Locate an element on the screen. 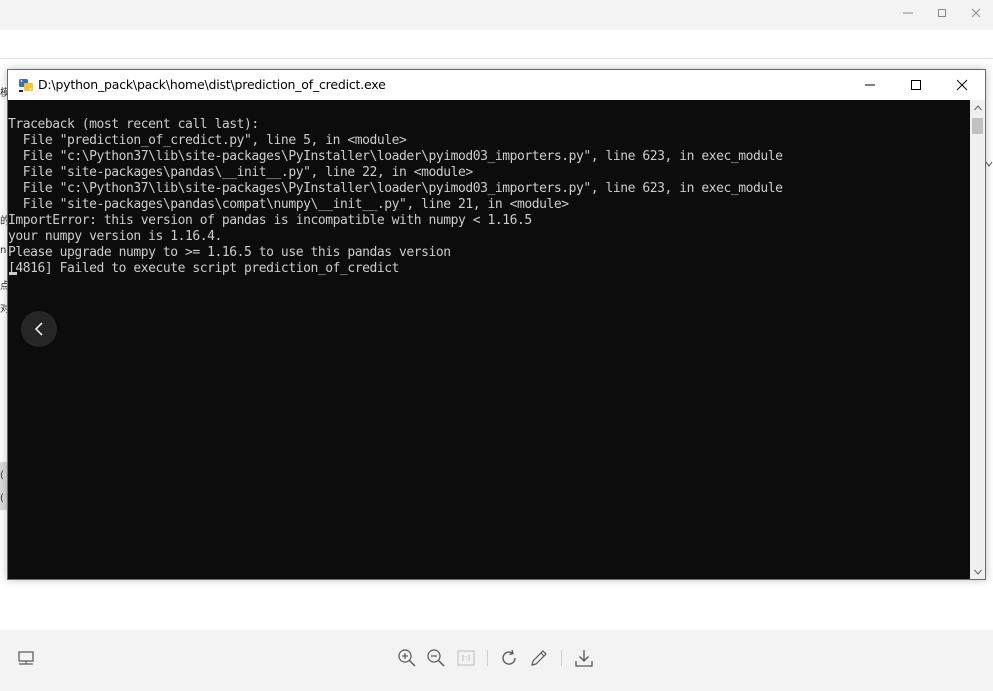 The image size is (993, 691). terminal-line: Traceback (most recent call last): is located at coordinates (133, 124).